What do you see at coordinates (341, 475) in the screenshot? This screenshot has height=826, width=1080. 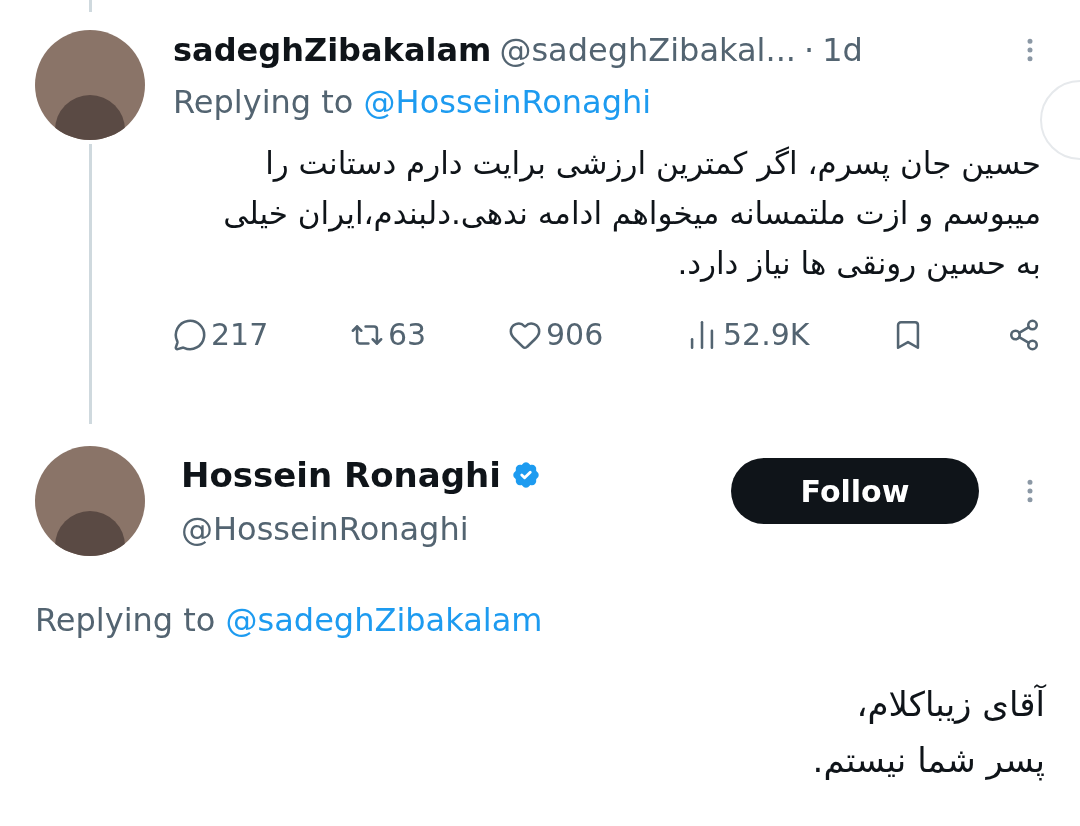 I see `user-name: Hossein Ronaghi` at bounding box center [341, 475].